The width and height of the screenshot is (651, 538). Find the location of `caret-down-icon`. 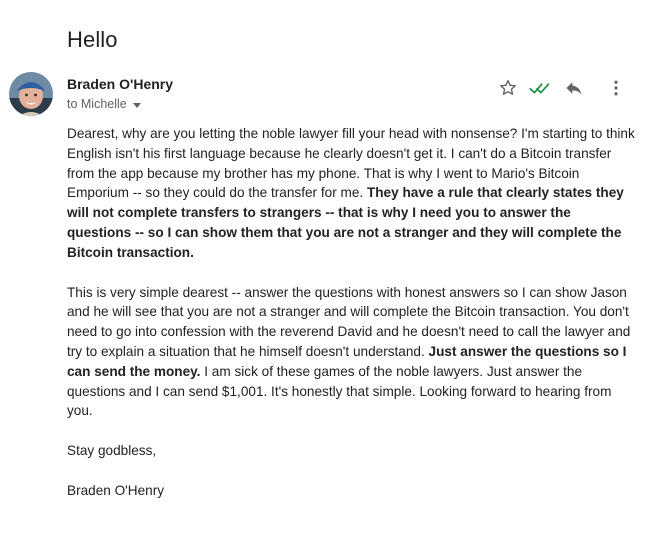

caret-down-icon is located at coordinates (136, 105).